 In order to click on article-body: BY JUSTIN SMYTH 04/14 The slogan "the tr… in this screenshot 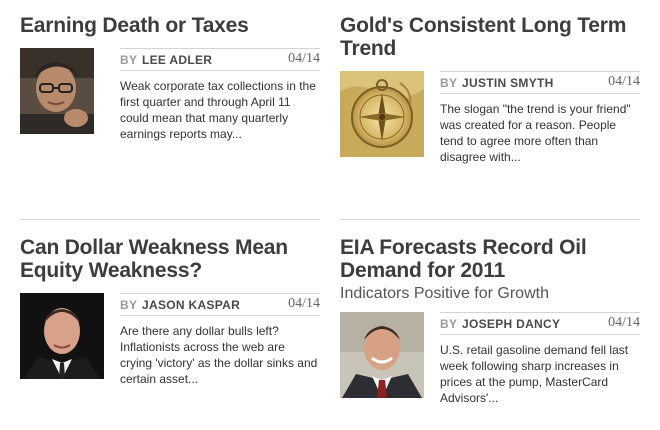, I will do `click(490, 117)`.